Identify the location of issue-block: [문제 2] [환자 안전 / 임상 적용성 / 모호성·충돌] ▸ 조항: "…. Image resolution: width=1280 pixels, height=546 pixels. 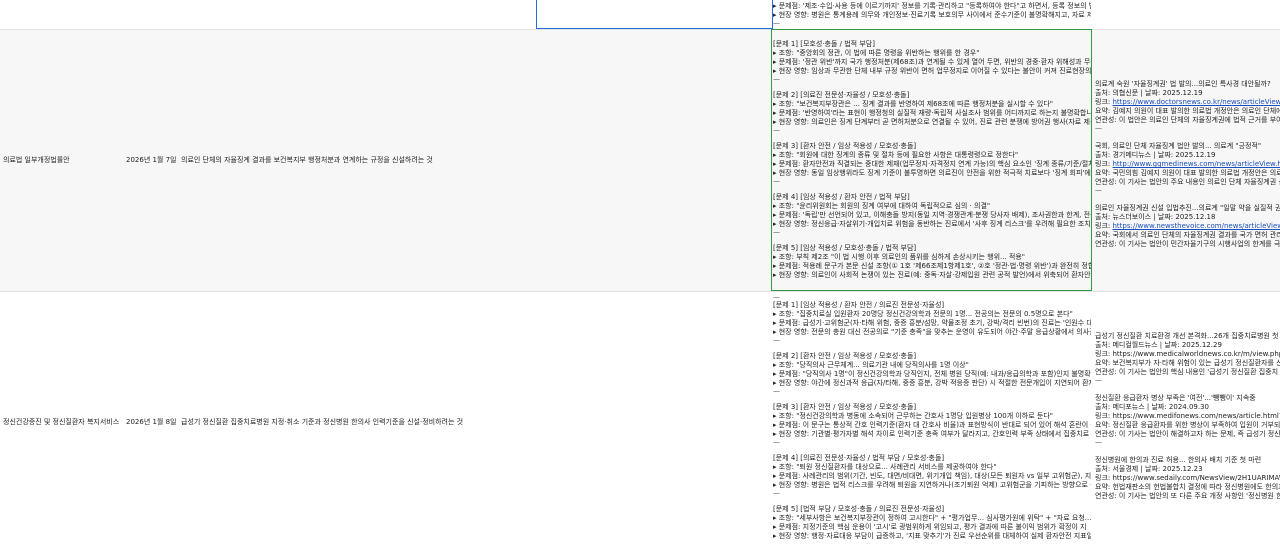
(932, 373).